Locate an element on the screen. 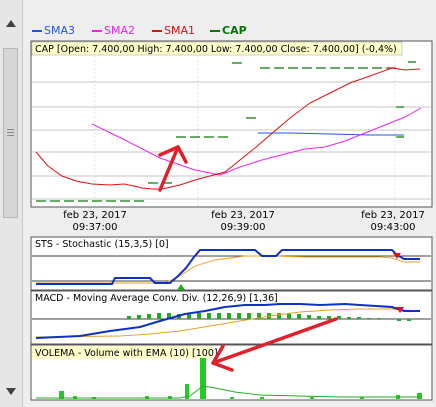 The width and height of the screenshot is (436, 407). x-tick-time: 09:39:00 is located at coordinates (243, 227).